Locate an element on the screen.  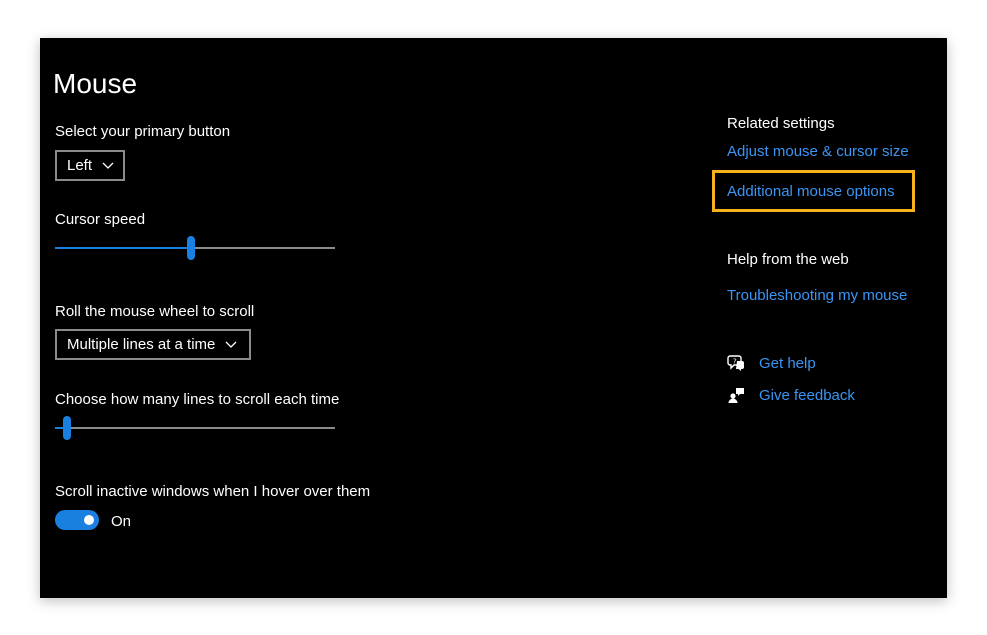
get-help-icon: ? is located at coordinates (735, 363).